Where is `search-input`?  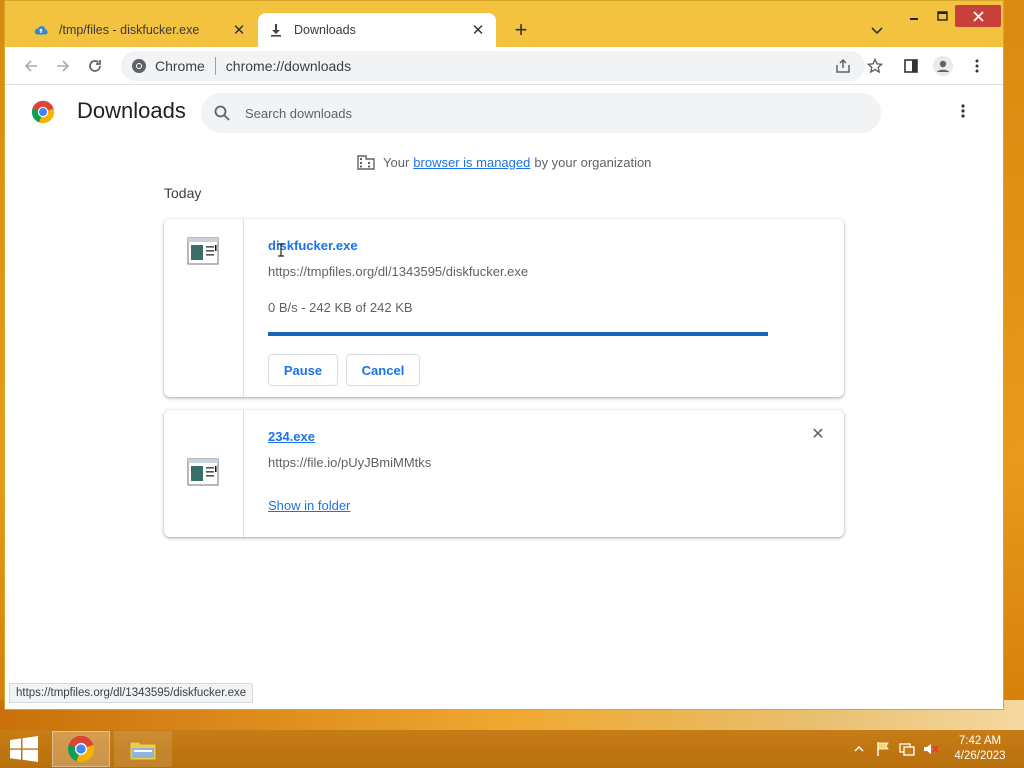 search-input is located at coordinates (545, 113).